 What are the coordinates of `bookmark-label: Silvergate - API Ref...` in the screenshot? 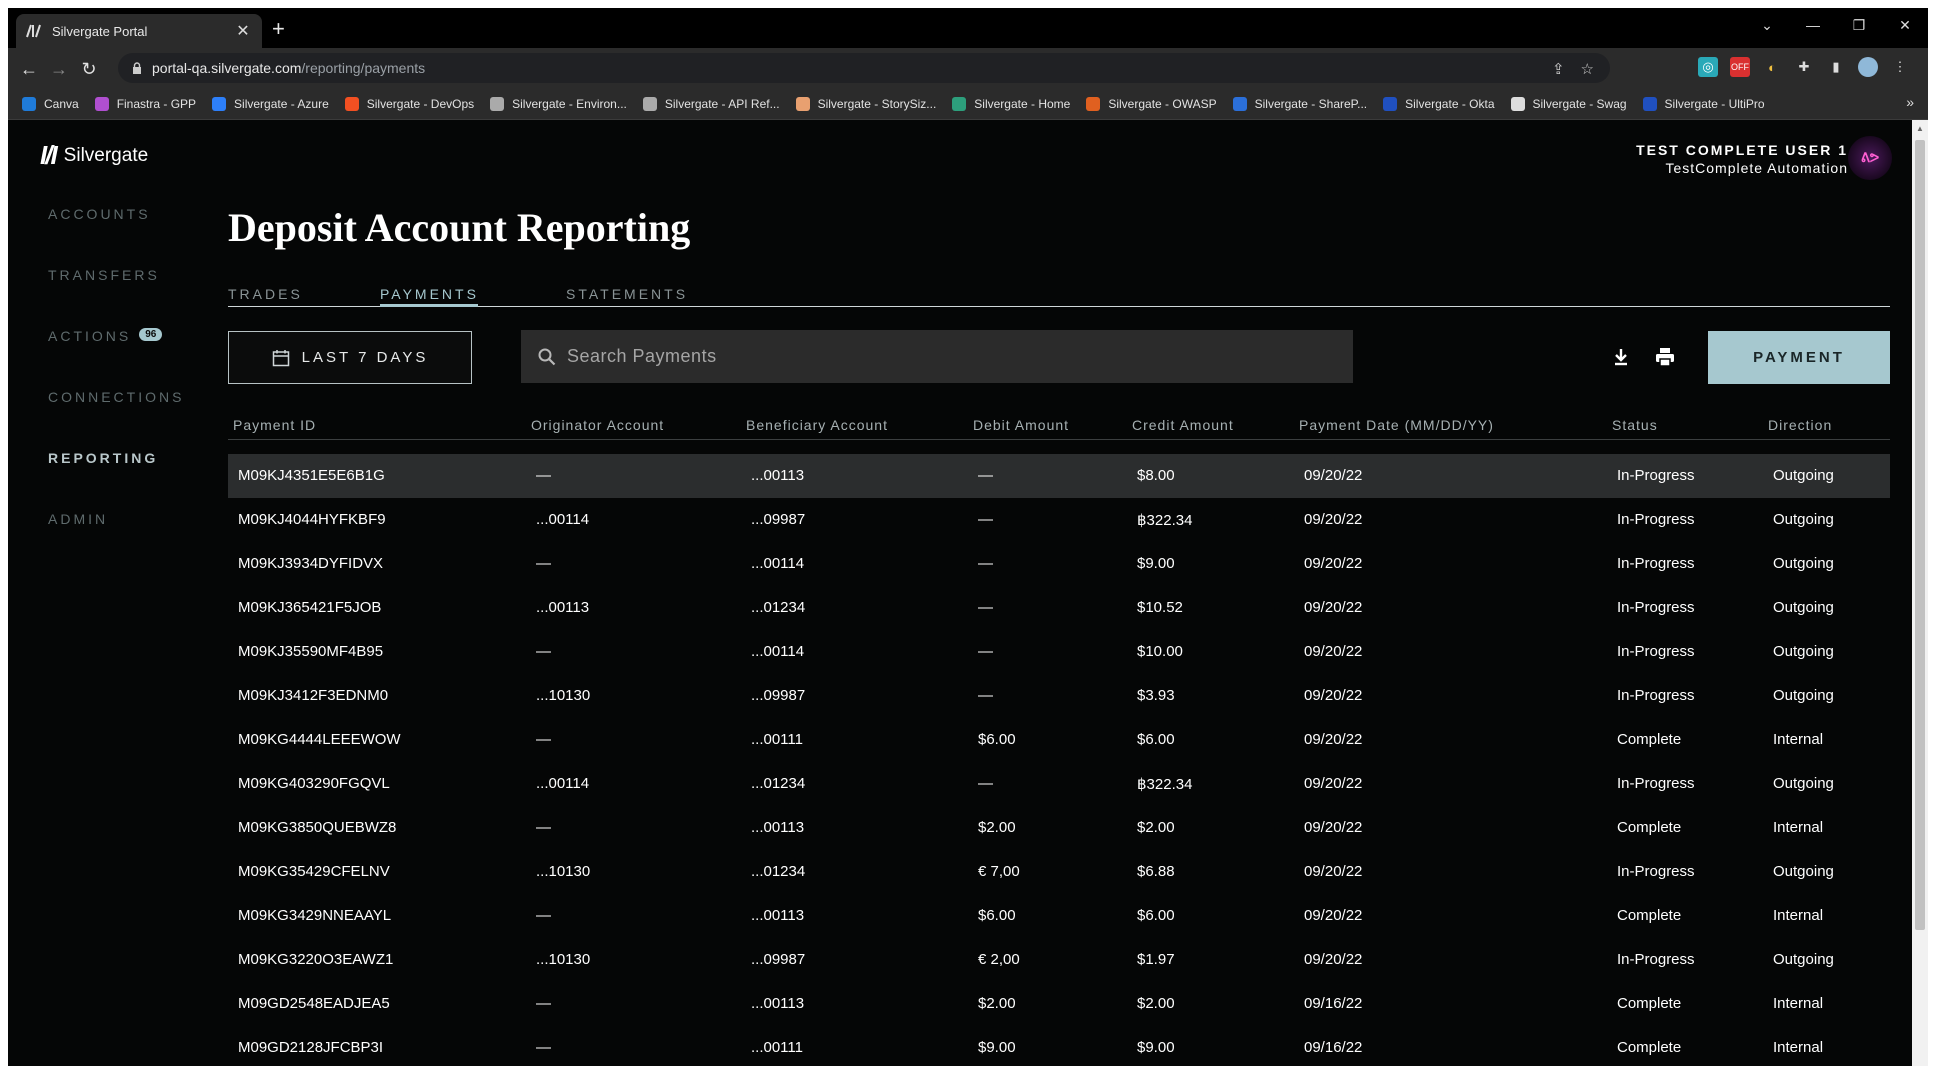 It's located at (722, 103).